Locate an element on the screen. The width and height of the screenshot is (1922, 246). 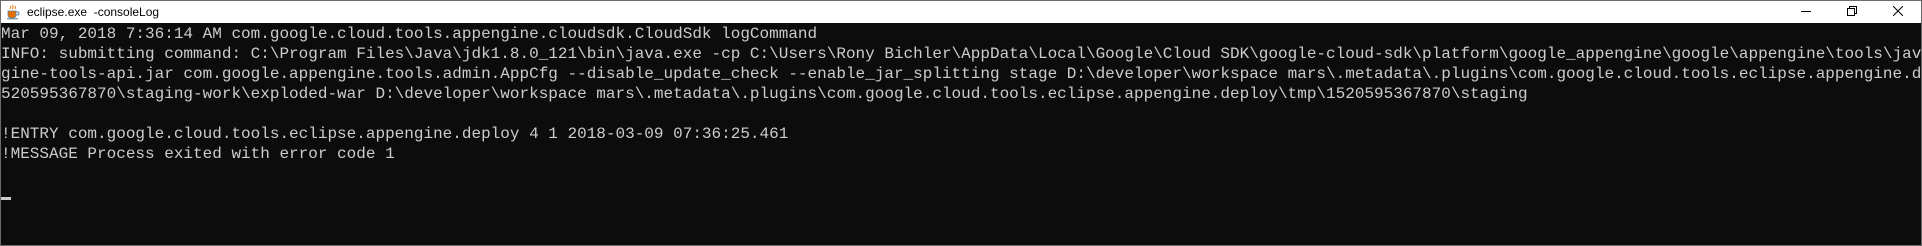
minimize-button is located at coordinates (1806, 12).